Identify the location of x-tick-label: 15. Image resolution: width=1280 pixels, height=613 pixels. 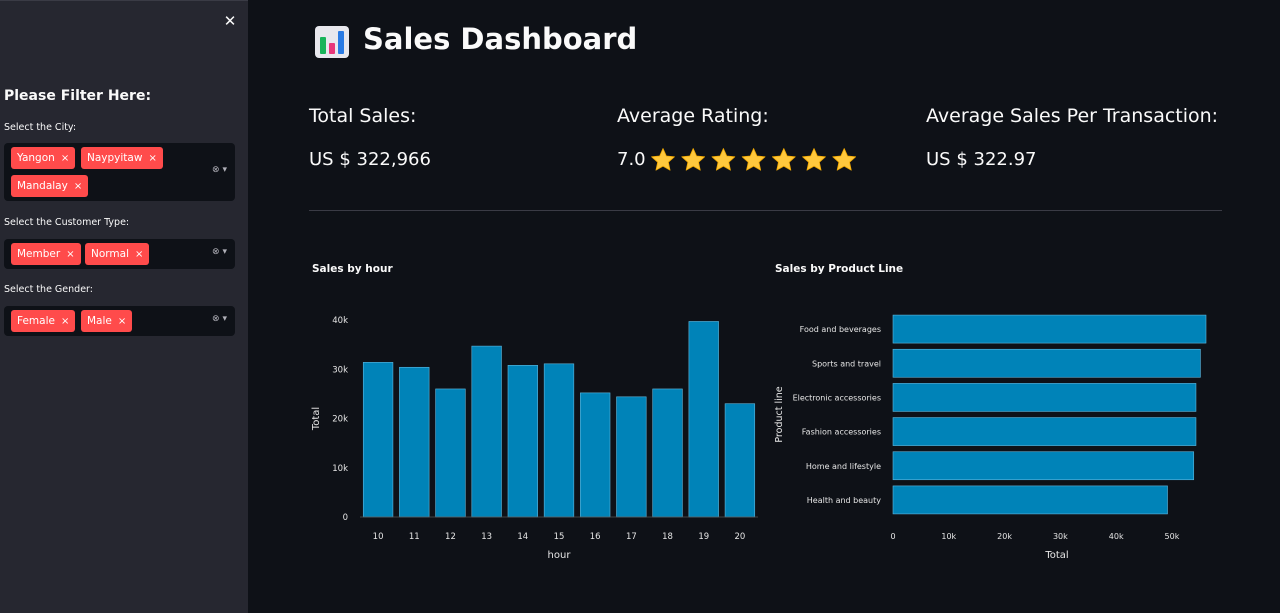
(559, 537).